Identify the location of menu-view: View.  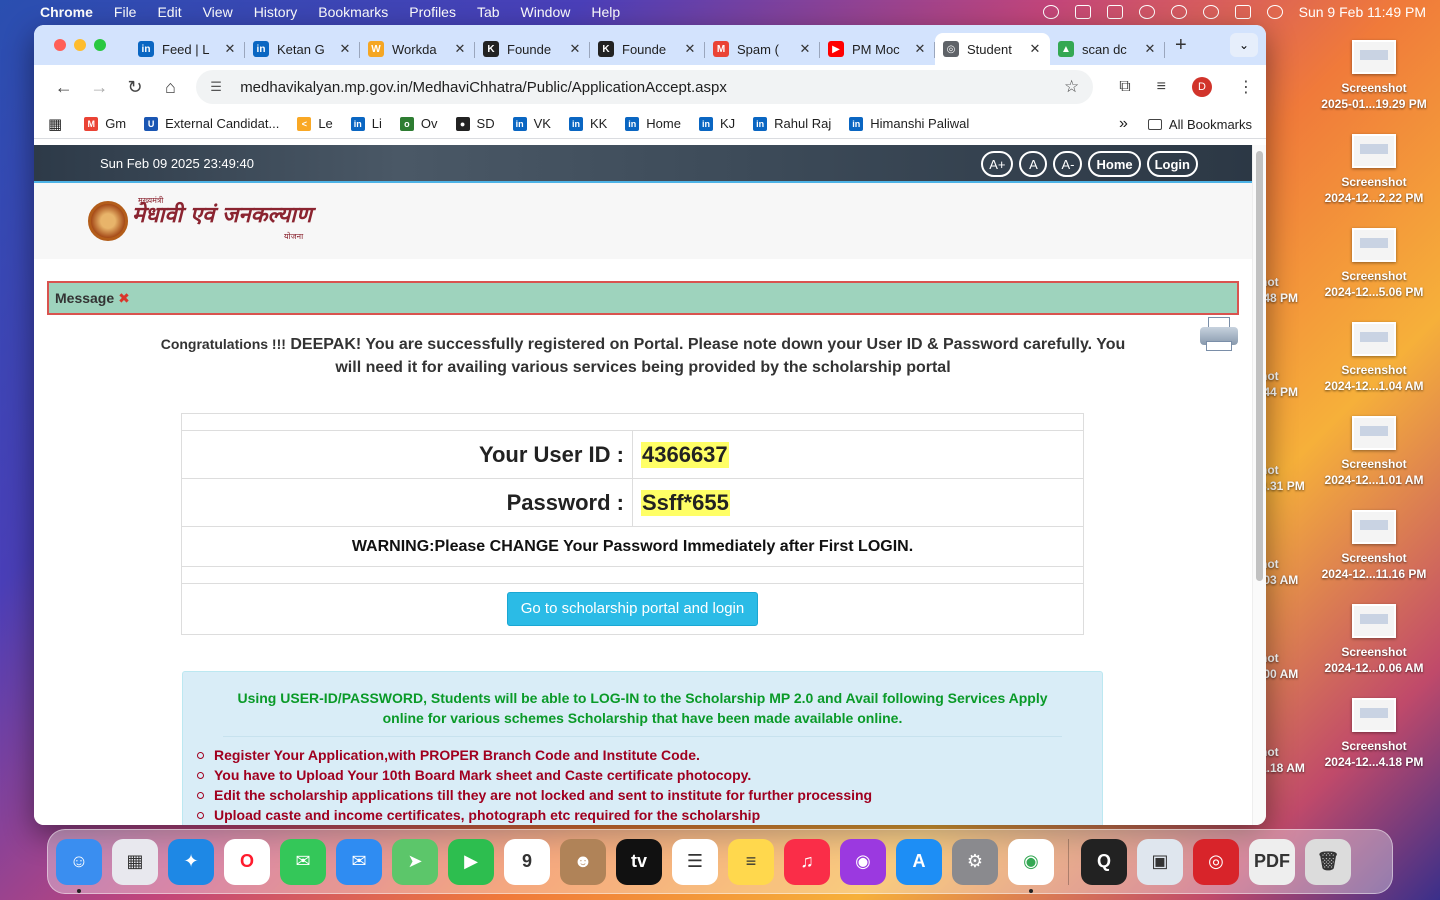
(218, 12).